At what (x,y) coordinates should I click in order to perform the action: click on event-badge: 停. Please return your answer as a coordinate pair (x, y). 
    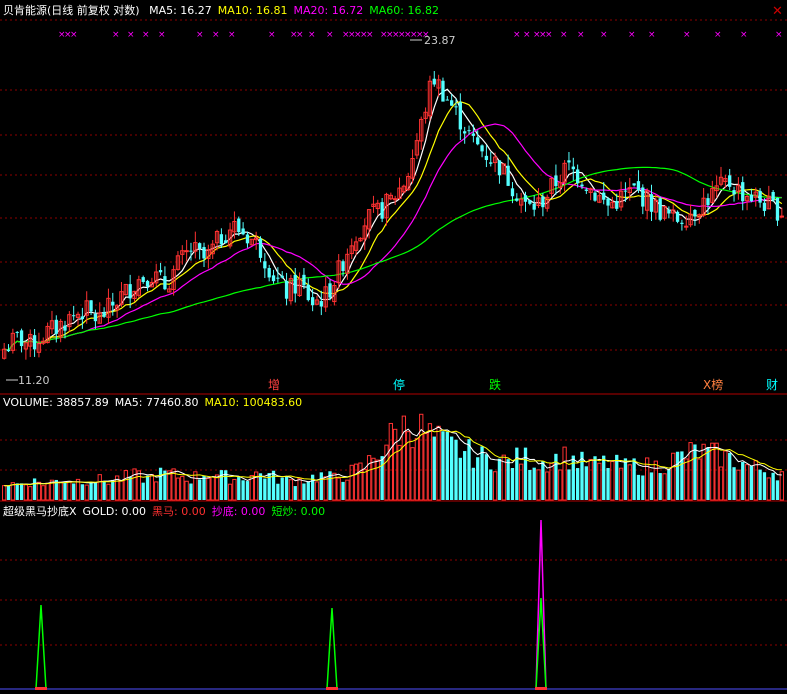
    Looking at the image, I should click on (399, 384).